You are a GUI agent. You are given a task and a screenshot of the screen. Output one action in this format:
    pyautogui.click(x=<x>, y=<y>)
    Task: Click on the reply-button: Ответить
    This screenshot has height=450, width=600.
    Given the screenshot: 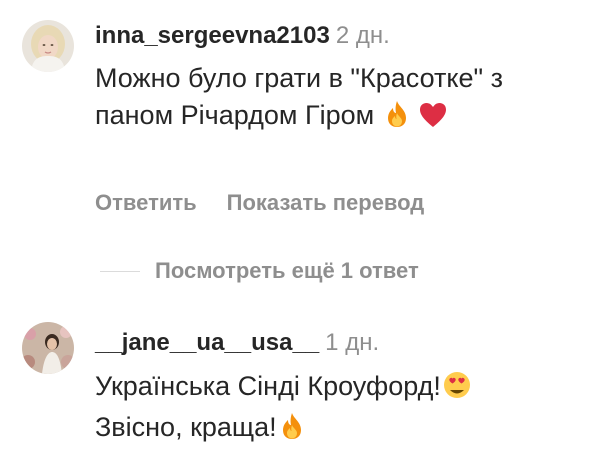 What is the action you would take?
    pyautogui.click(x=146, y=202)
    